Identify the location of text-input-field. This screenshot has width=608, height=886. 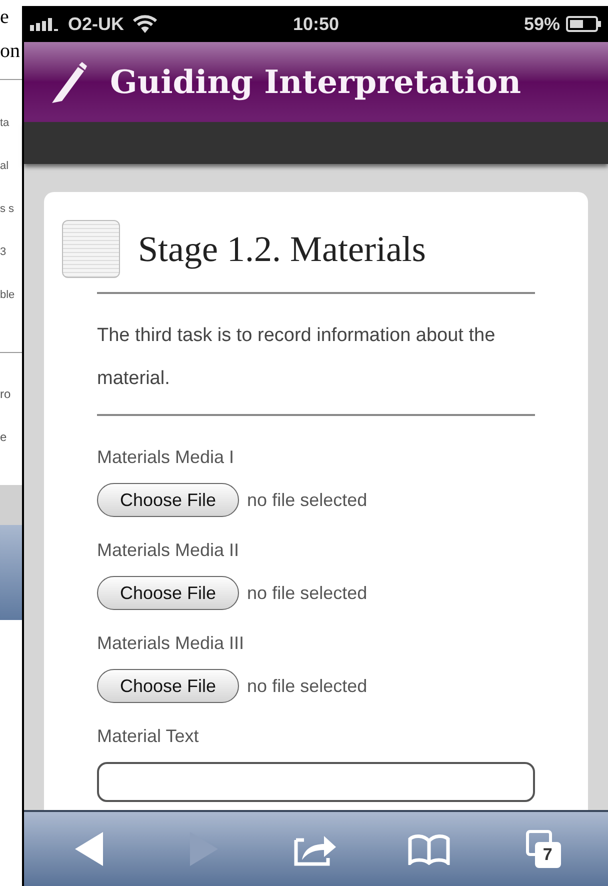
(316, 782).